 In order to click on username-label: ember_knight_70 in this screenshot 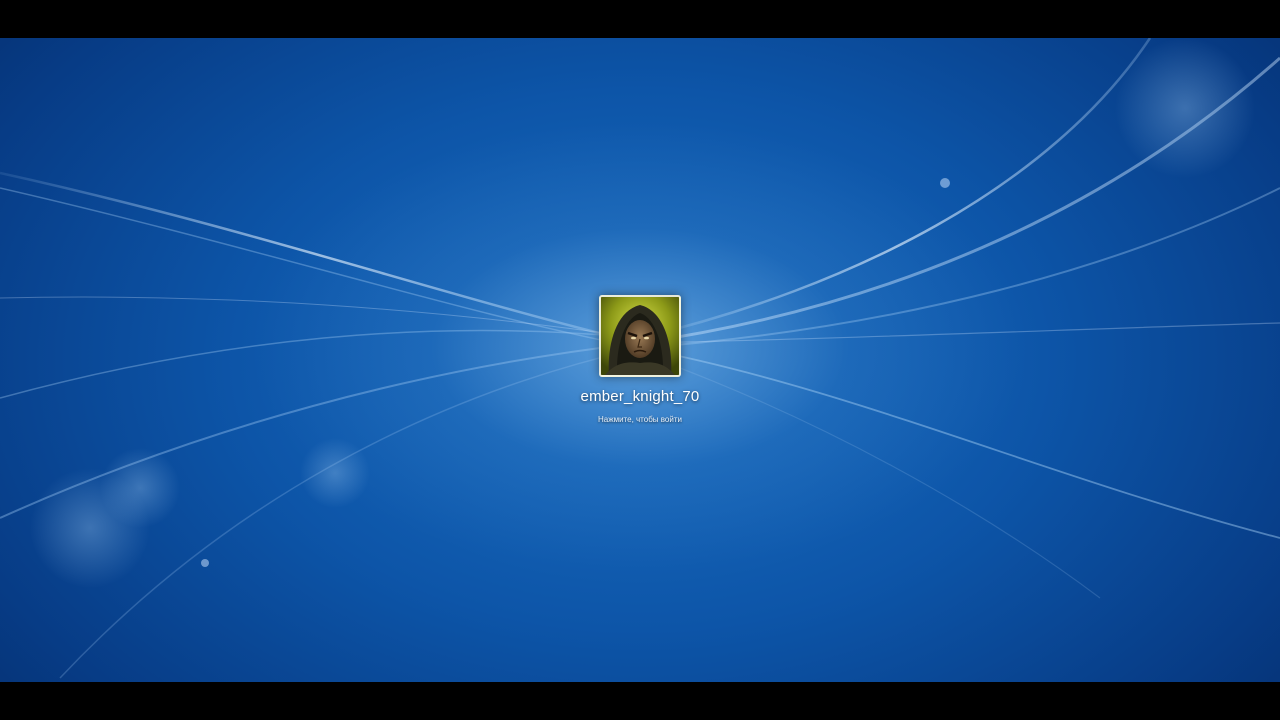, I will do `click(640, 396)`.